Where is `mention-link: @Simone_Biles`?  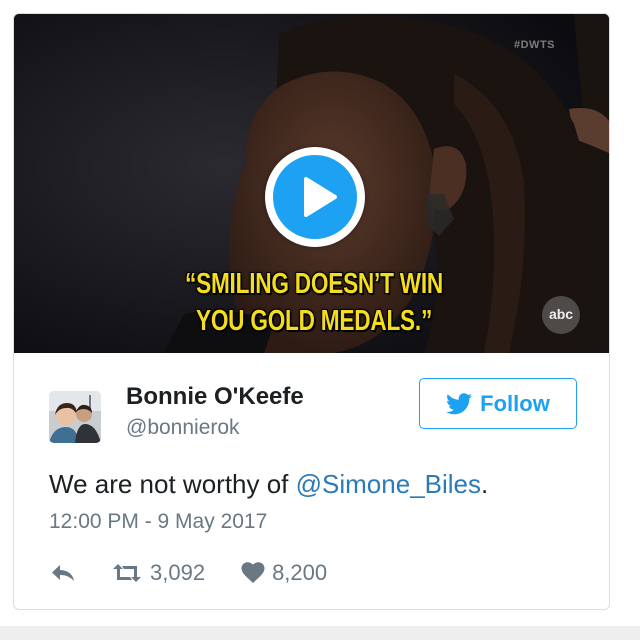
mention-link: @Simone_Biles is located at coordinates (388, 484).